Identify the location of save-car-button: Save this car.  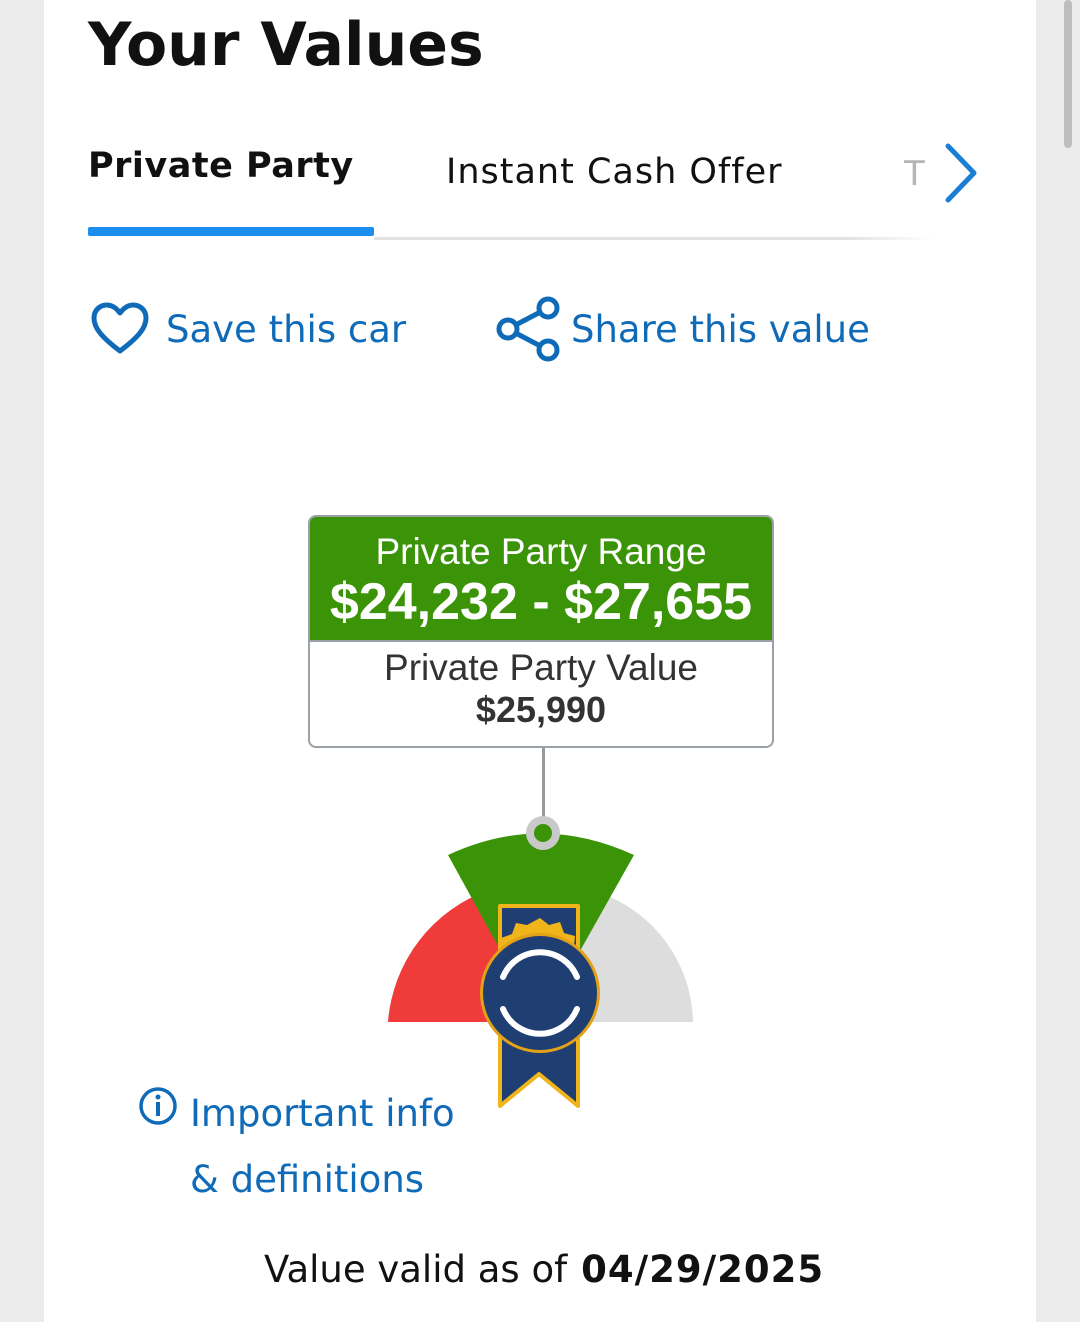
(248, 329).